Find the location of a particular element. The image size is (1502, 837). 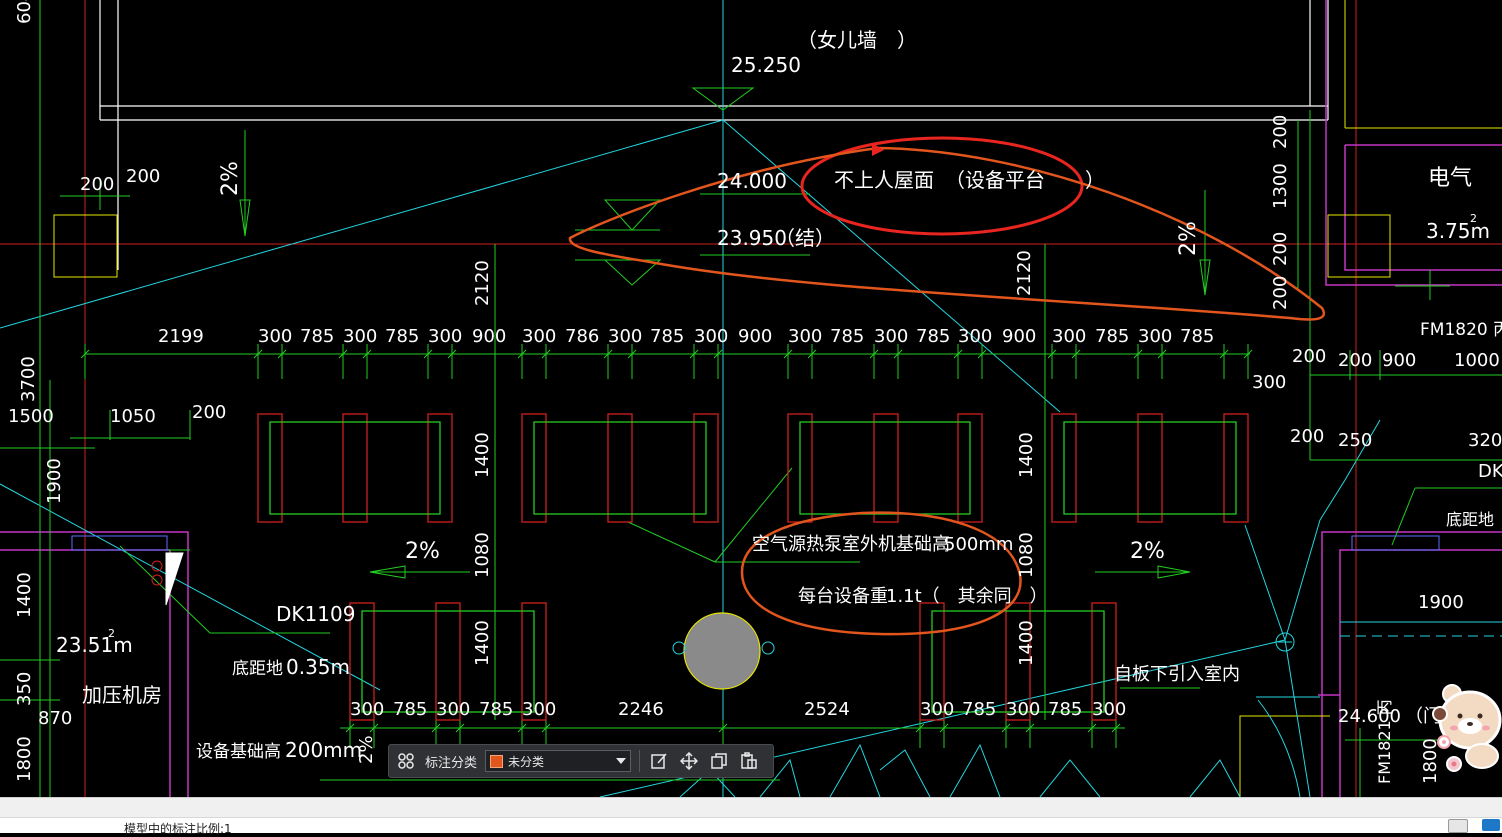

toolbar-divider is located at coordinates (640, 761).